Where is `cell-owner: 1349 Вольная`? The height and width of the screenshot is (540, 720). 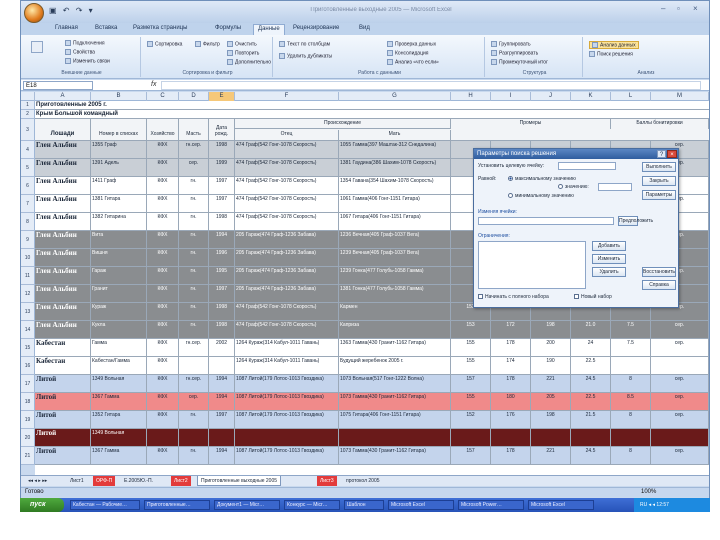 cell-owner: 1349 Вольная is located at coordinates (119, 437).